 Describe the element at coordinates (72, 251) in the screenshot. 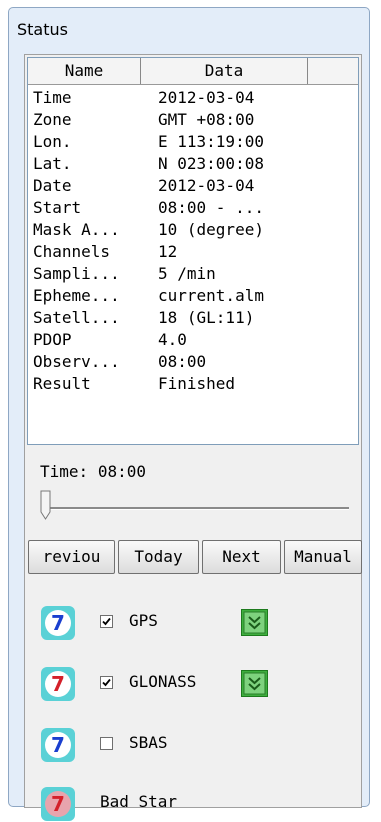

I see `list-item-name: Channels` at that location.